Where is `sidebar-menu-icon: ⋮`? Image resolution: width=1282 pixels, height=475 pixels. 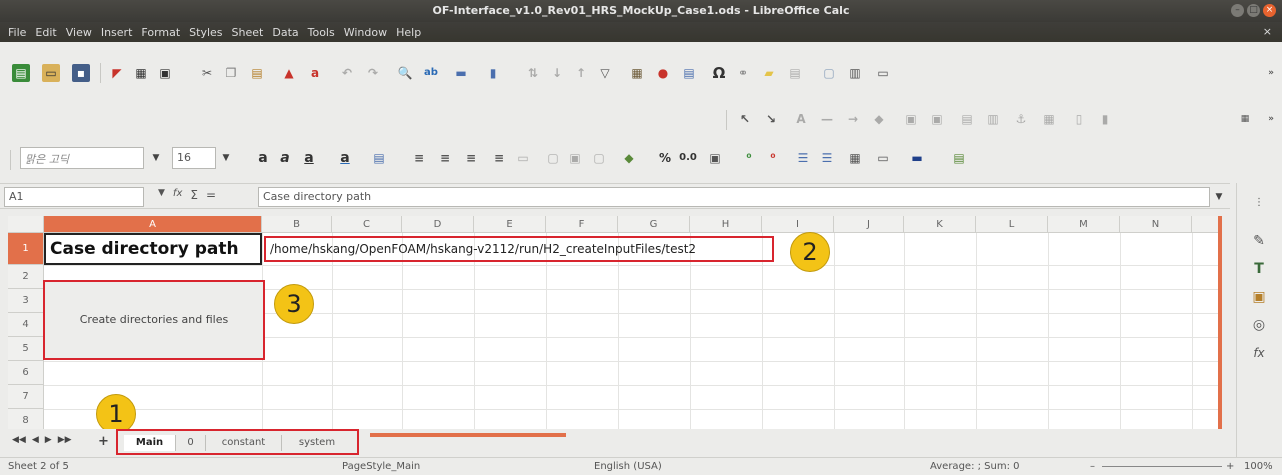 sidebar-menu-icon: ⋮ is located at coordinates (1259, 203).